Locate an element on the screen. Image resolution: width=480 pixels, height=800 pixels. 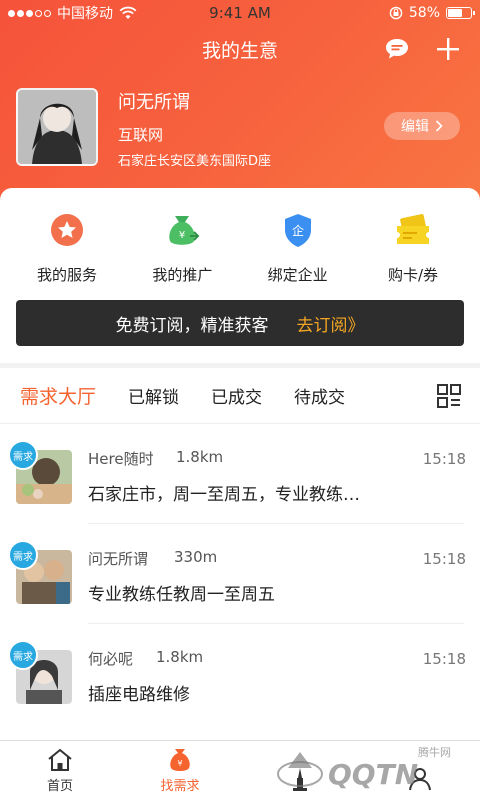
chevron-right-icon is located at coordinates (439, 126).